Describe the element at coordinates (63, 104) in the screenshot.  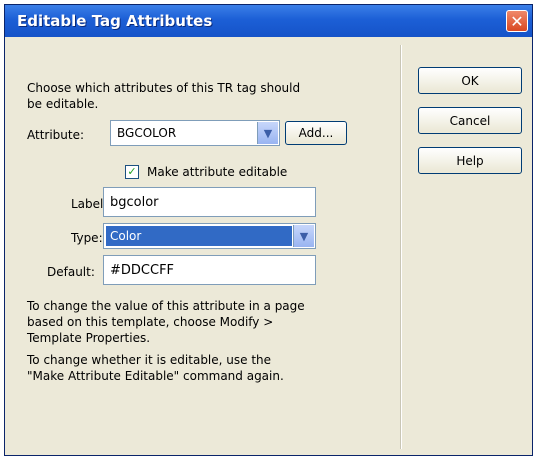
I see `intro-line-2: be editable.` at that location.